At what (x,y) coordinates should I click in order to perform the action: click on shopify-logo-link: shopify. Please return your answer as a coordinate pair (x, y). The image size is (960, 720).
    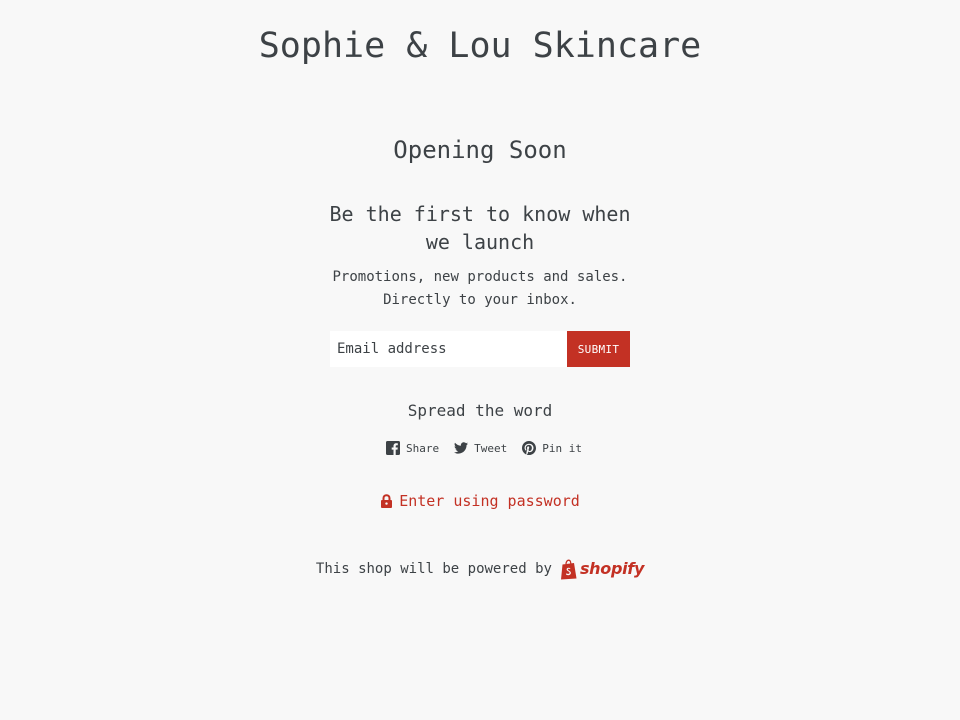
    Looking at the image, I should click on (602, 569).